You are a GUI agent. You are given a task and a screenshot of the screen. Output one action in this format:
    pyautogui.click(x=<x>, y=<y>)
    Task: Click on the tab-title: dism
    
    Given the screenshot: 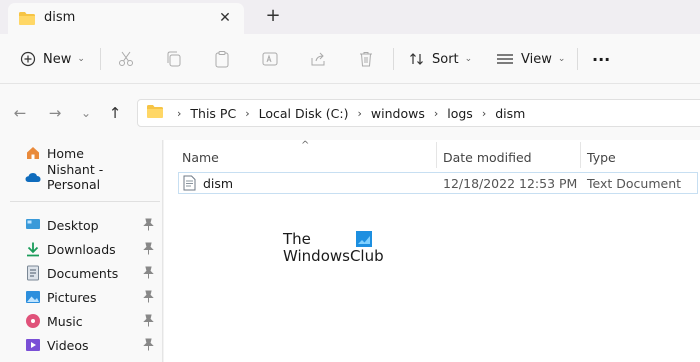 What is the action you would take?
    pyautogui.click(x=60, y=17)
    